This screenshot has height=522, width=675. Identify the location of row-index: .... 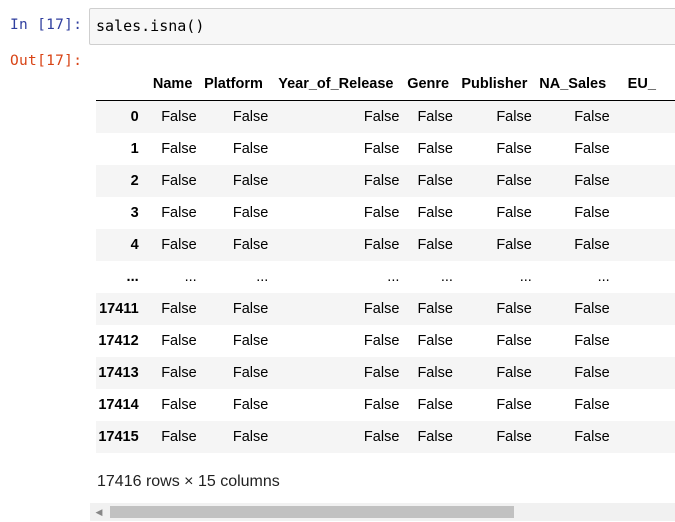
(132, 277).